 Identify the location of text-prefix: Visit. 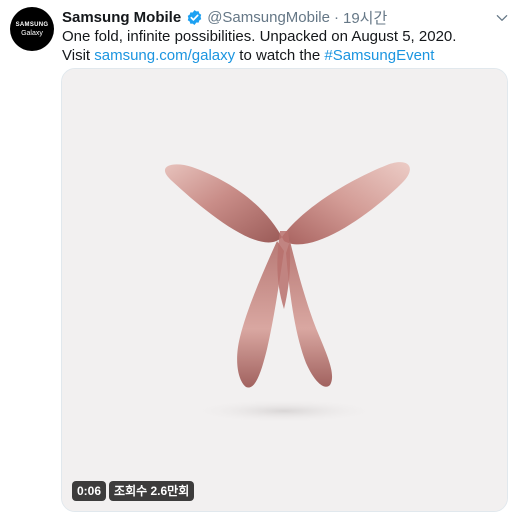
(78, 55).